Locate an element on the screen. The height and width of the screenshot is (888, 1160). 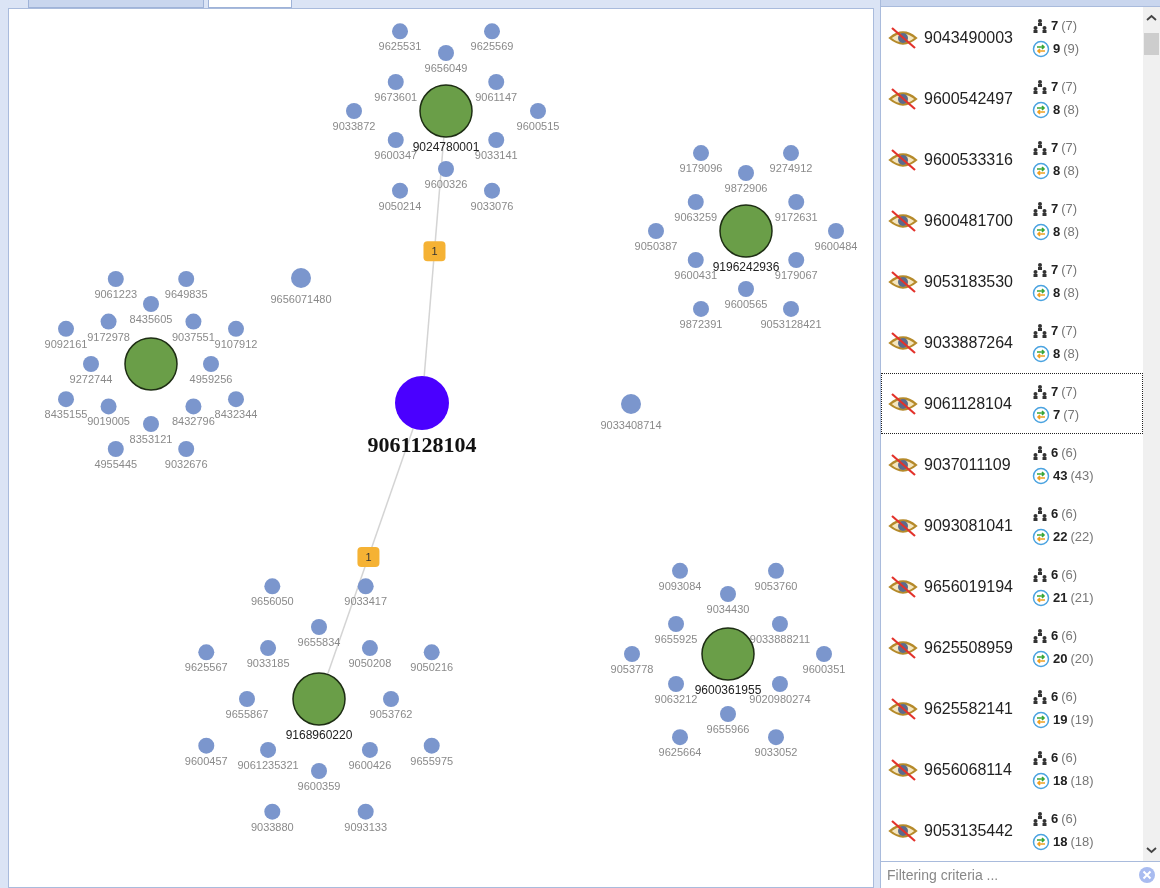
caller-row: 9053183530 7 (7) 8 (8) is located at coordinates (1012, 281).